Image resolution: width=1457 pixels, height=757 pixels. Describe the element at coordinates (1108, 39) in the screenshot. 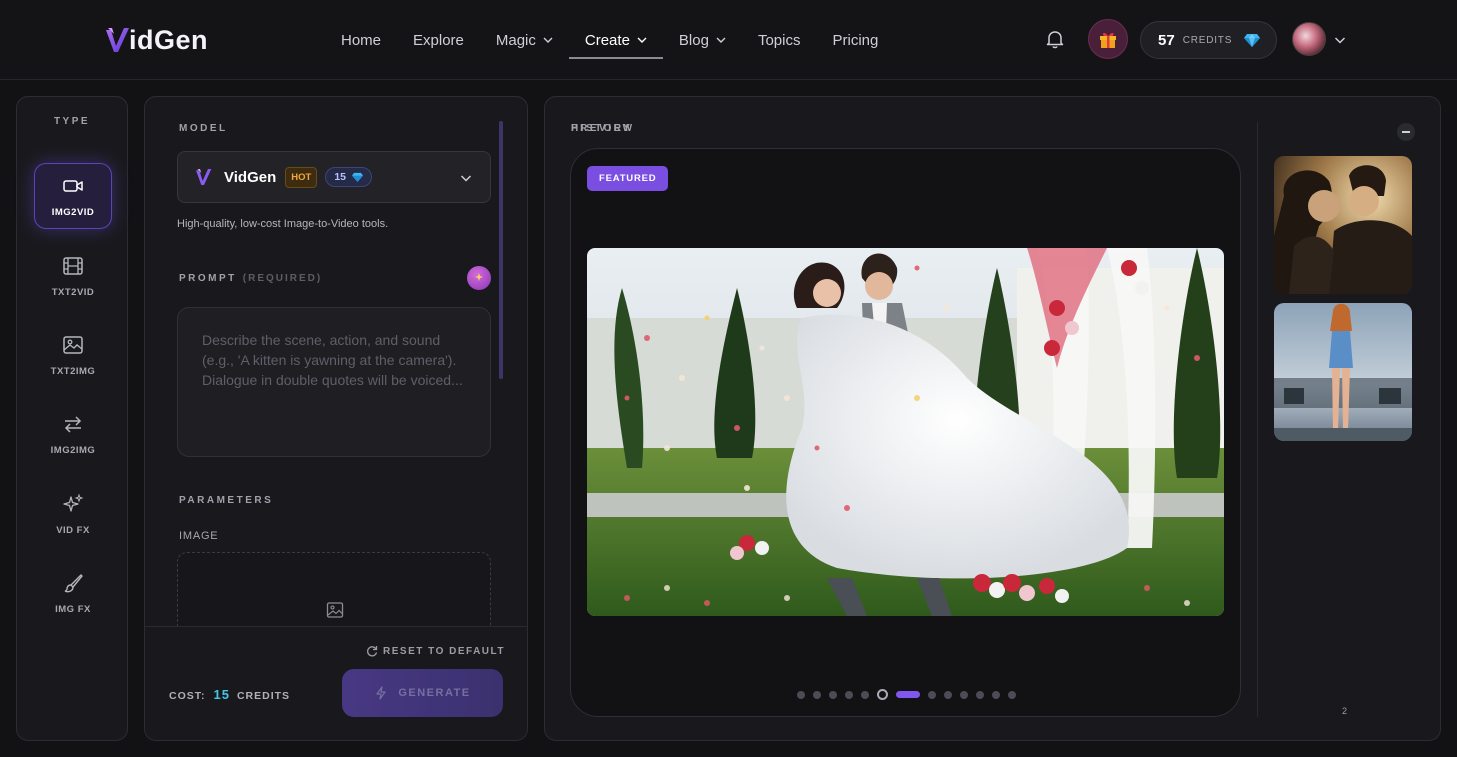

I see `gift-button` at that location.